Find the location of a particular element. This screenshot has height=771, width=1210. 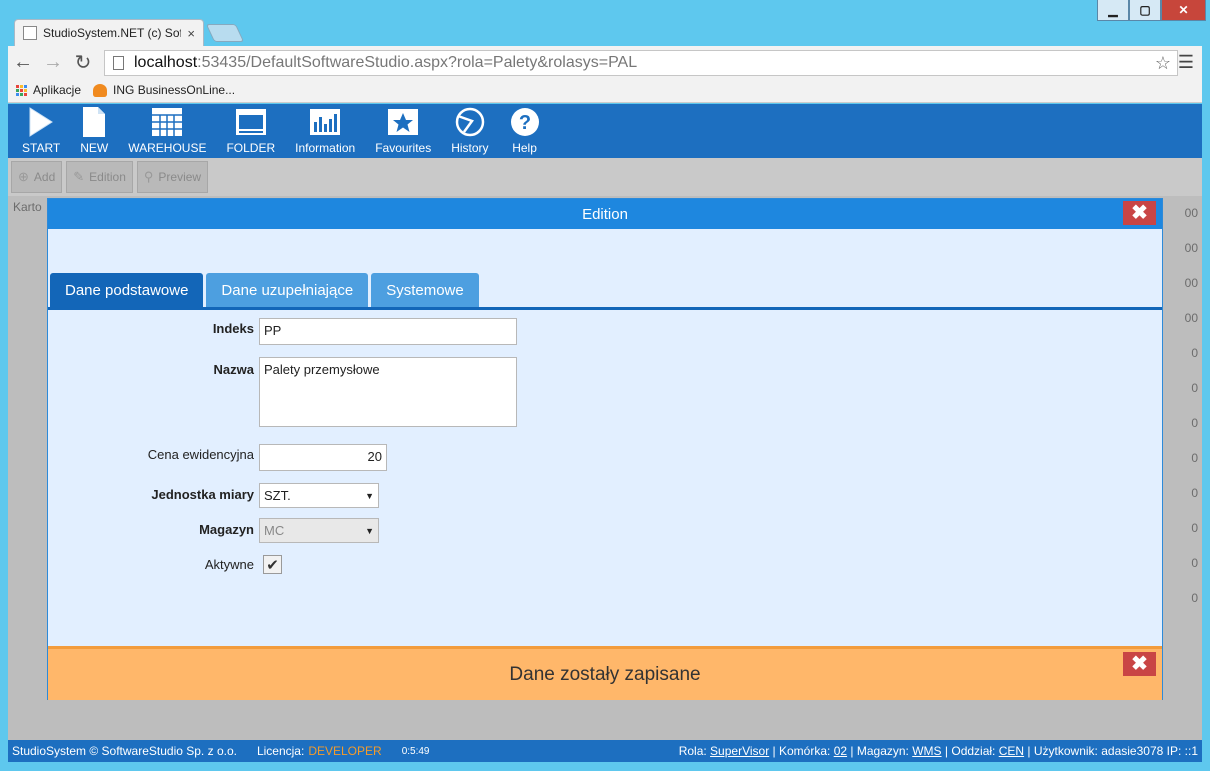

page-icon is located at coordinates (118, 63).